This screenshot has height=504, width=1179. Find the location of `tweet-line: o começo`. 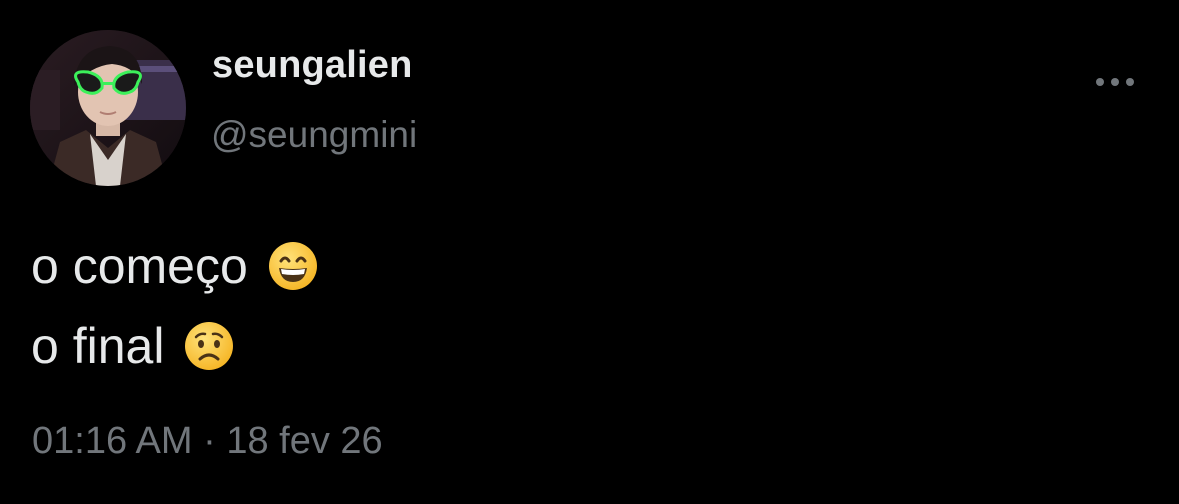

tweet-line: o começo is located at coordinates (174, 266).